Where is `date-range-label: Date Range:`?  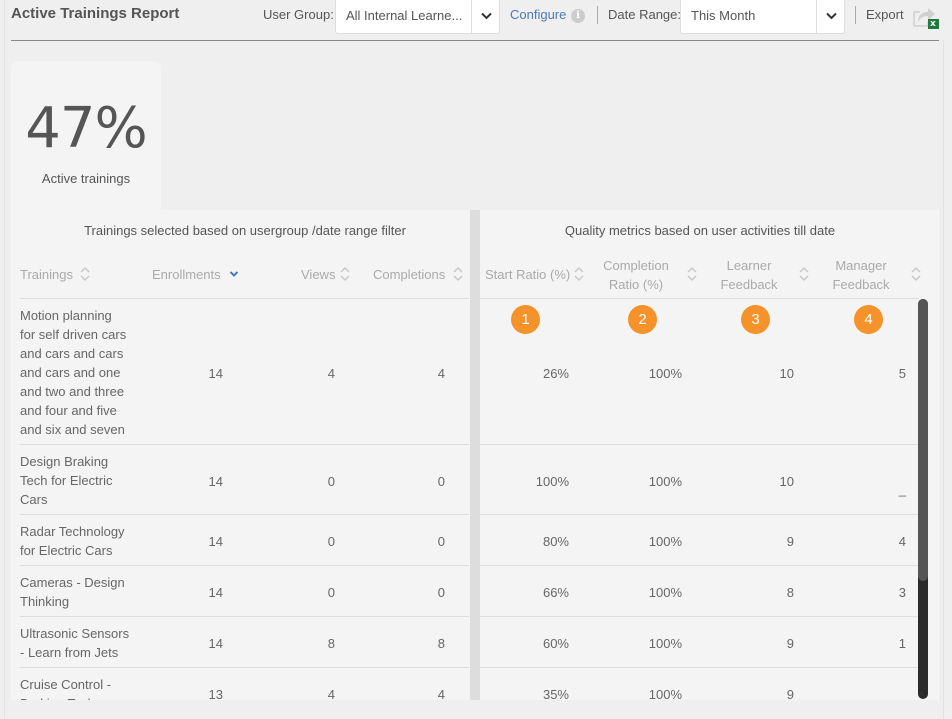
date-range-label: Date Range: is located at coordinates (644, 14).